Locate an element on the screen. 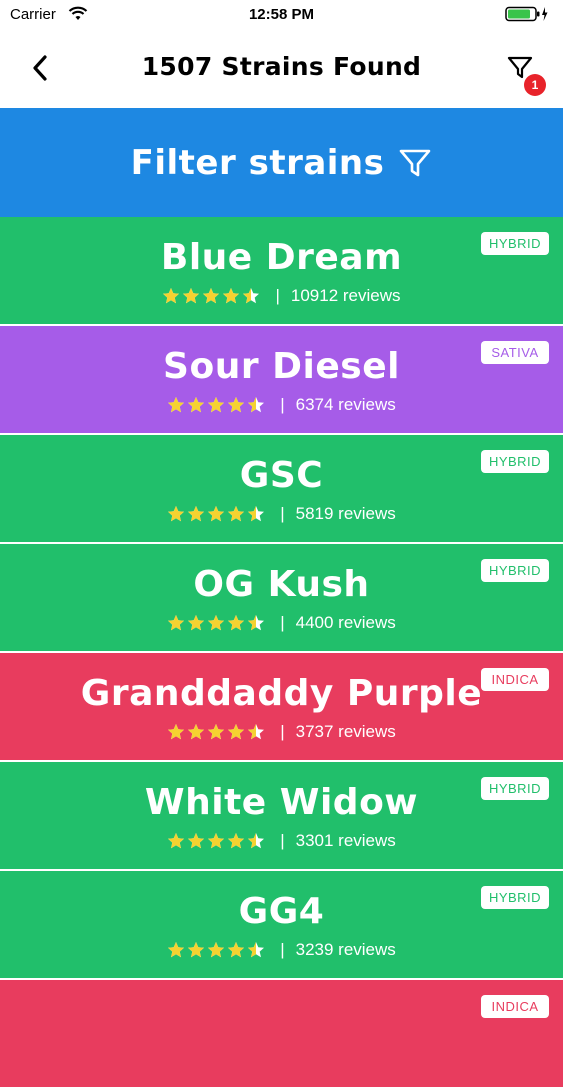  status-time: 12:58 PM is located at coordinates (281, 14).